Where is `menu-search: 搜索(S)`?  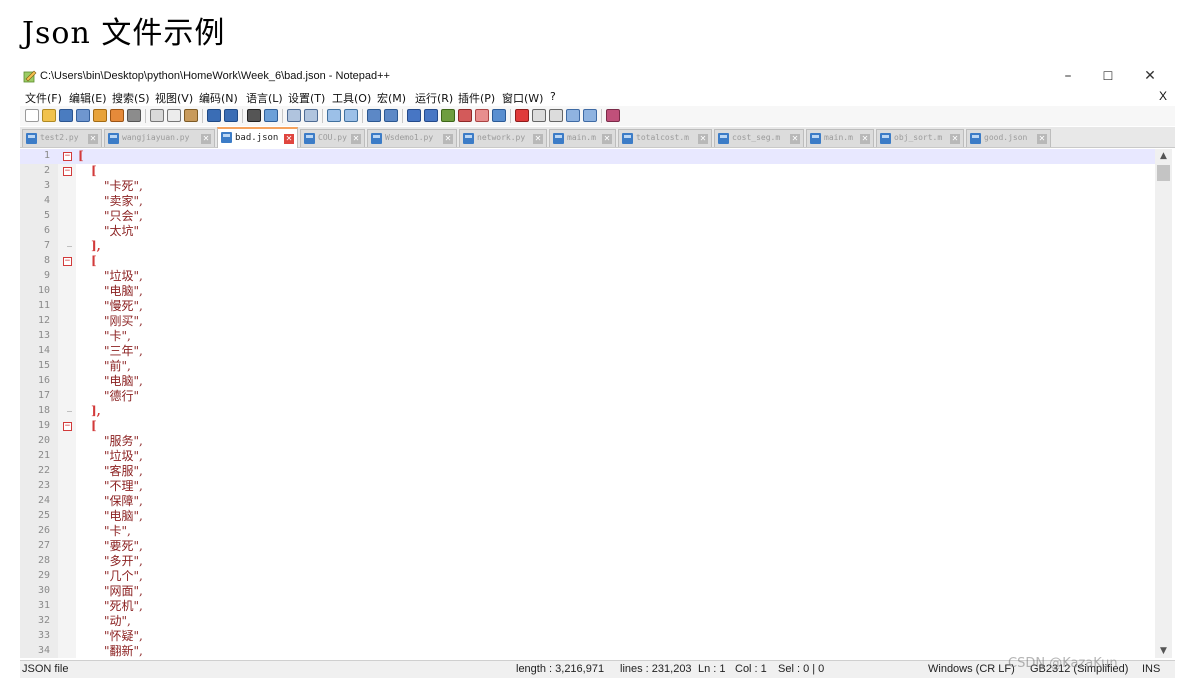 menu-search: 搜索(S) is located at coordinates (131, 98).